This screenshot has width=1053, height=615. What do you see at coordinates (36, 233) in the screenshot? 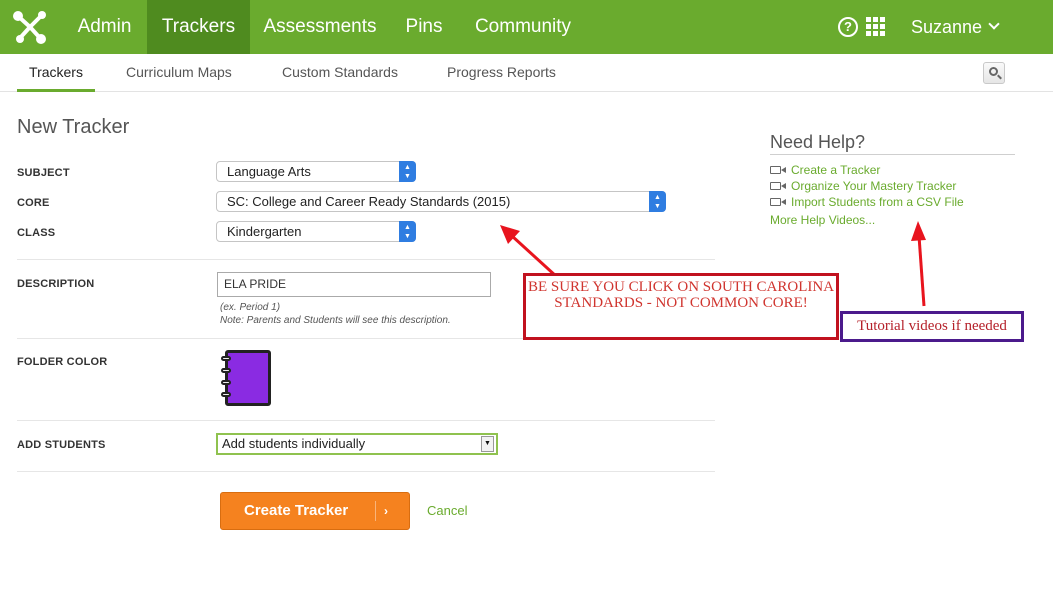
I see `class-label: CLASS` at bounding box center [36, 233].